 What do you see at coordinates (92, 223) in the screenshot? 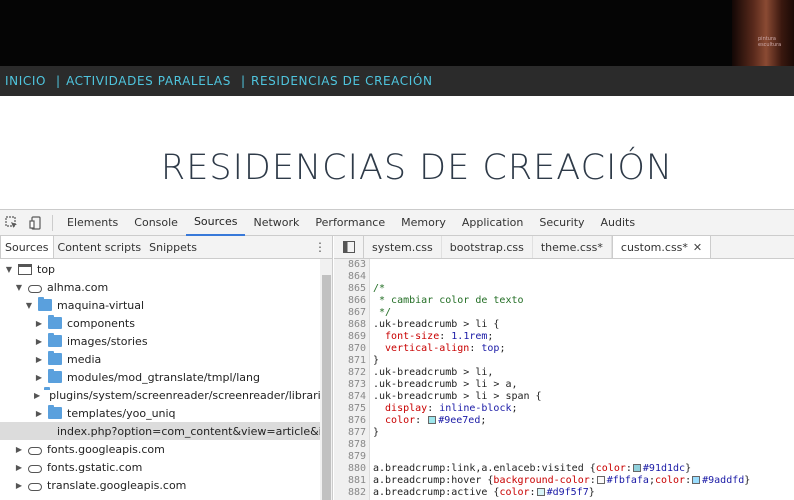
I see `tab-elements: Elements` at bounding box center [92, 223].